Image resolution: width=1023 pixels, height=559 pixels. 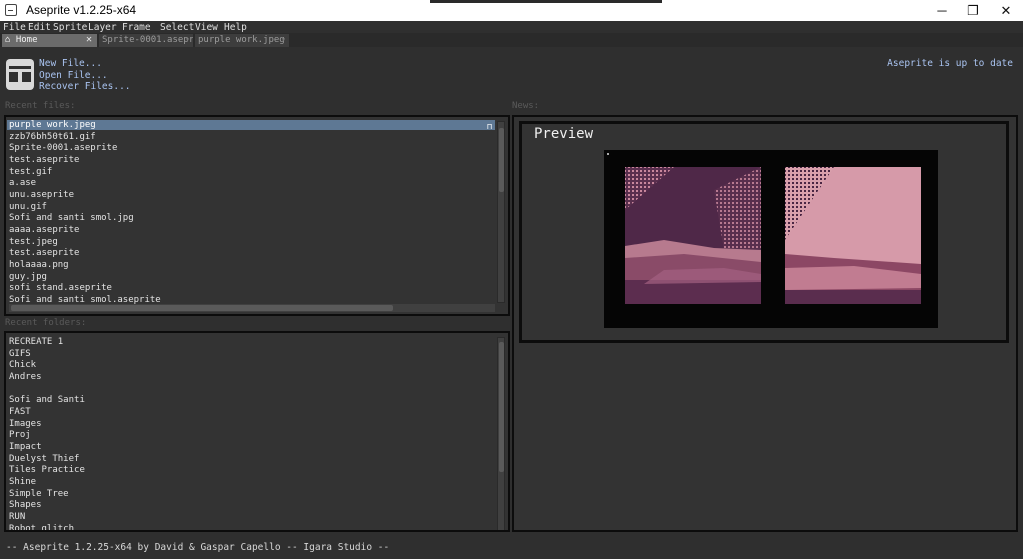 What do you see at coordinates (22, 365) in the screenshot?
I see `recent-folder-item: Chick` at bounding box center [22, 365].